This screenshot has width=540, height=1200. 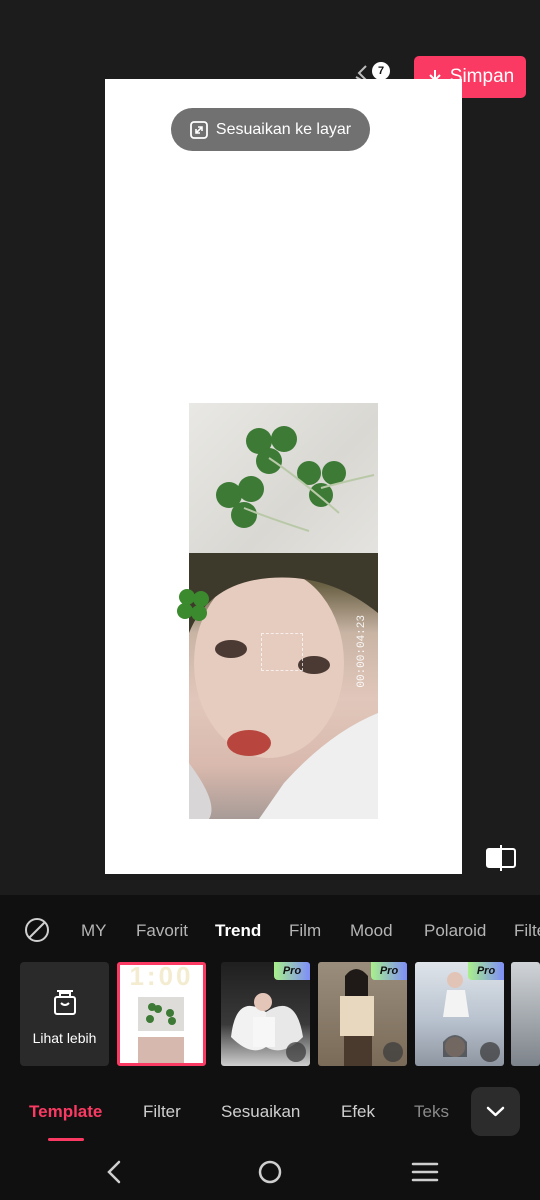 What do you see at coordinates (161, 976) in the screenshot?
I see `thumb-overlay-text: 1:00` at bounding box center [161, 976].